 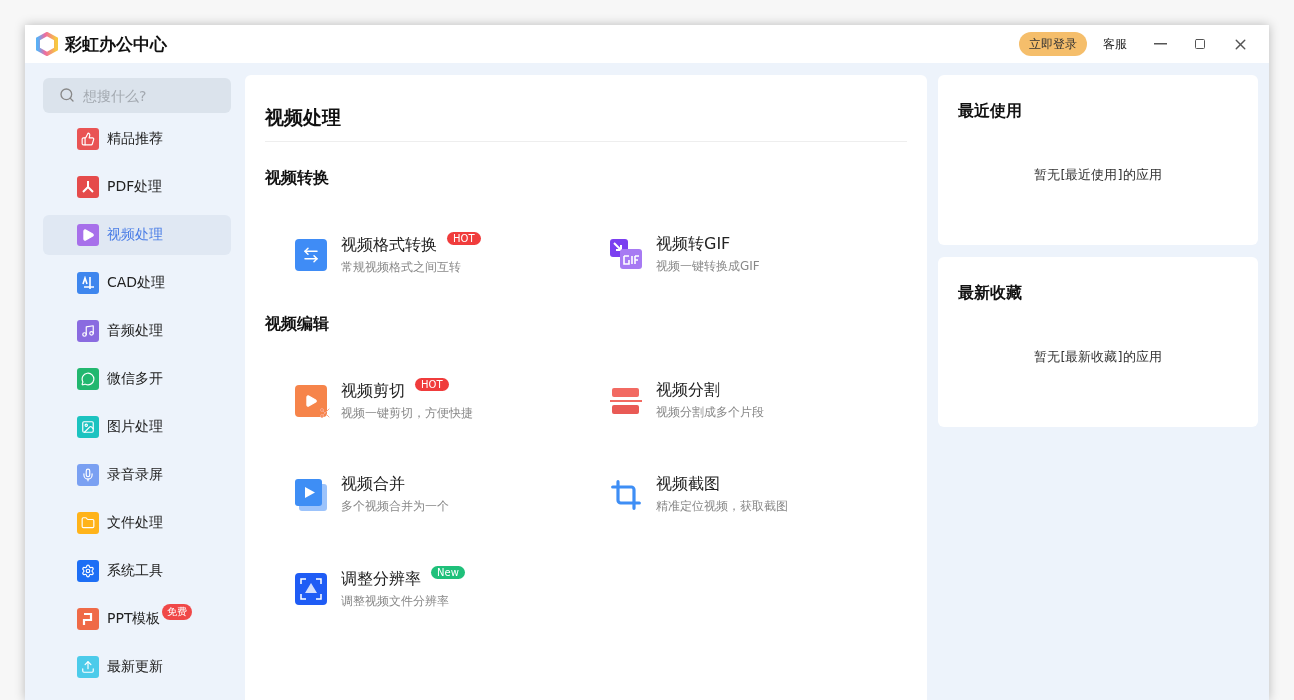 I want to click on sidebar-item: PDF处理, so click(x=137, y=187).